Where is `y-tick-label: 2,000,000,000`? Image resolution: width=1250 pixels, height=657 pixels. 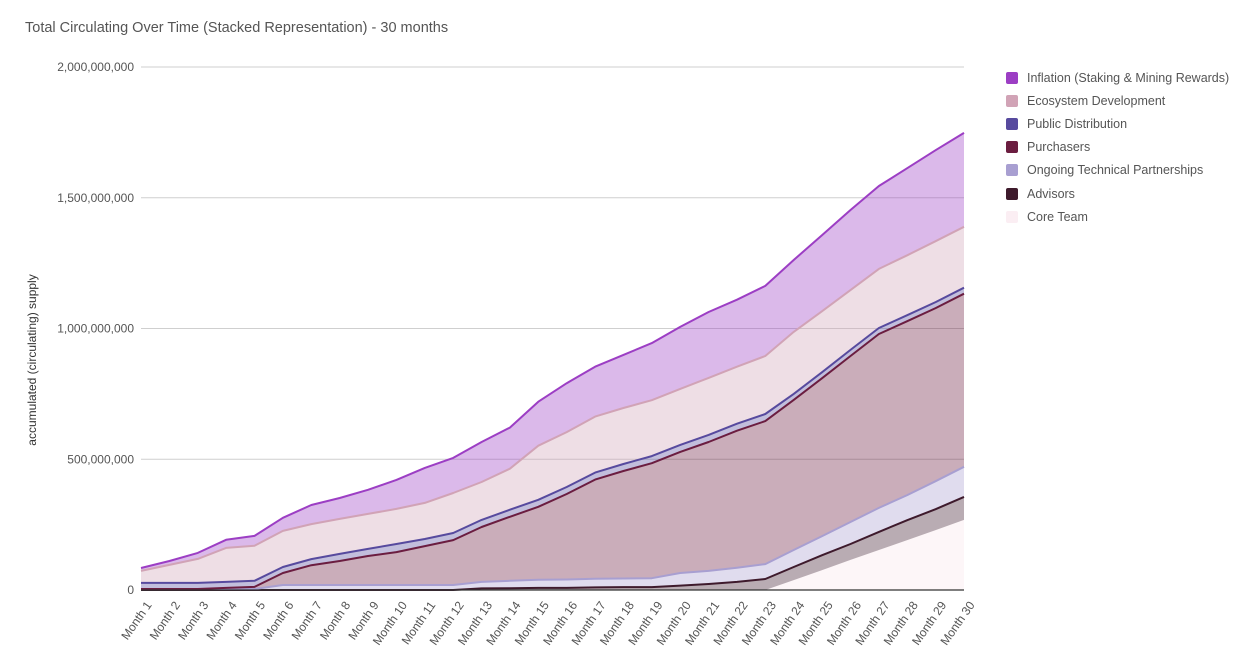
y-tick-label: 2,000,000,000 is located at coordinates (95, 67).